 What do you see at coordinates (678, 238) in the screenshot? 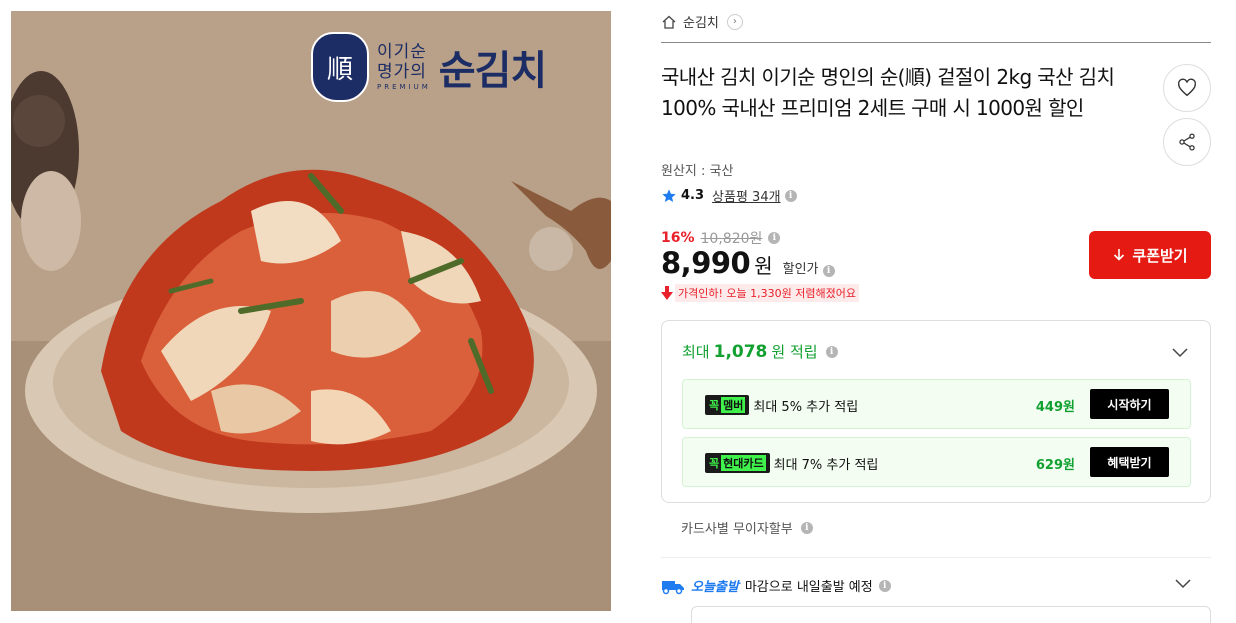
I see `discount-rate: 16%` at bounding box center [678, 238].